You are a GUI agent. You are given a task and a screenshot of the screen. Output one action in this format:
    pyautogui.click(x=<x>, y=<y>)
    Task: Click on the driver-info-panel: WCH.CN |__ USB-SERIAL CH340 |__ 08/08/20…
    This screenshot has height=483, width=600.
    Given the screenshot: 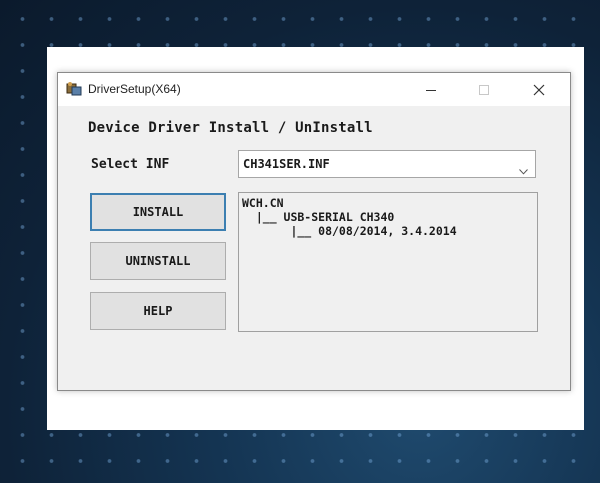 What is the action you would take?
    pyautogui.click(x=388, y=262)
    